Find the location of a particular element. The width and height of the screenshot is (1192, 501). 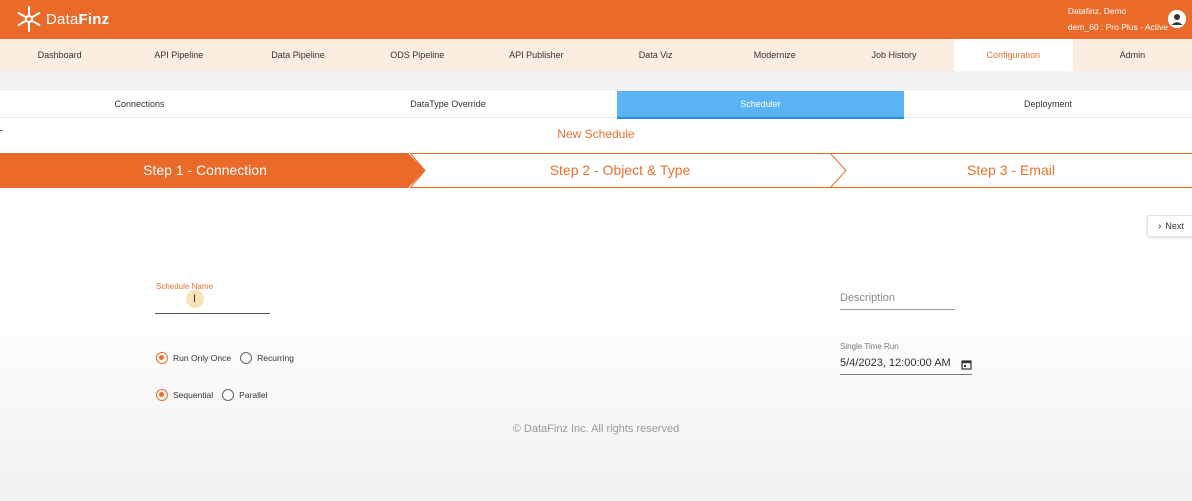

snowflake-logo-icon is located at coordinates (29, 19).